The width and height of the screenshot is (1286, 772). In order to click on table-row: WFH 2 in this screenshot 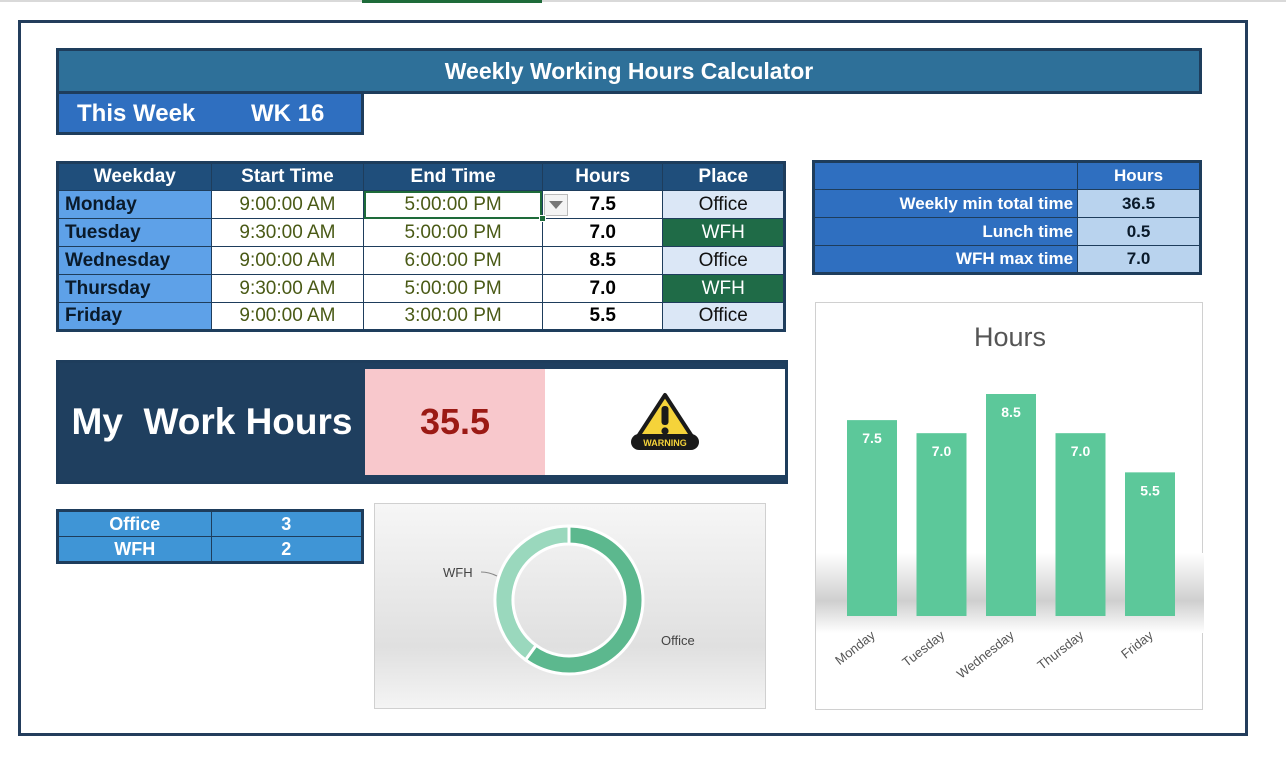, I will do `click(210, 549)`.